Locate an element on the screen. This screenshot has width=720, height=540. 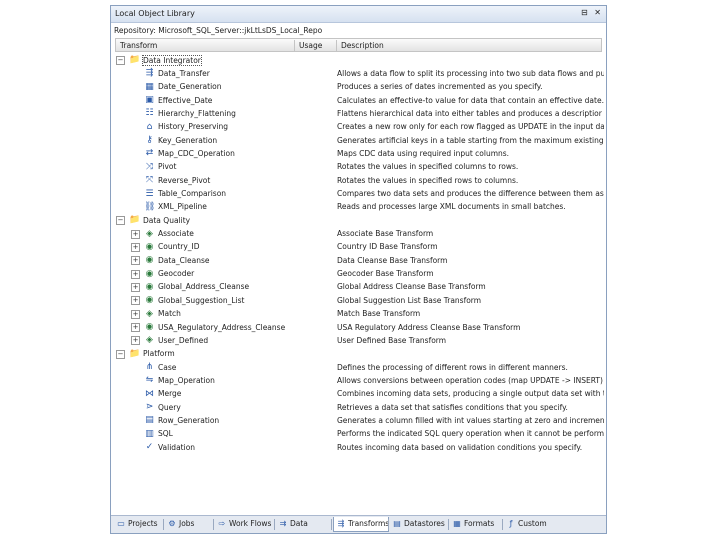
tree-row: + ◉ Geocoder Geocoder Base Transform is located at coordinates (358, 274).